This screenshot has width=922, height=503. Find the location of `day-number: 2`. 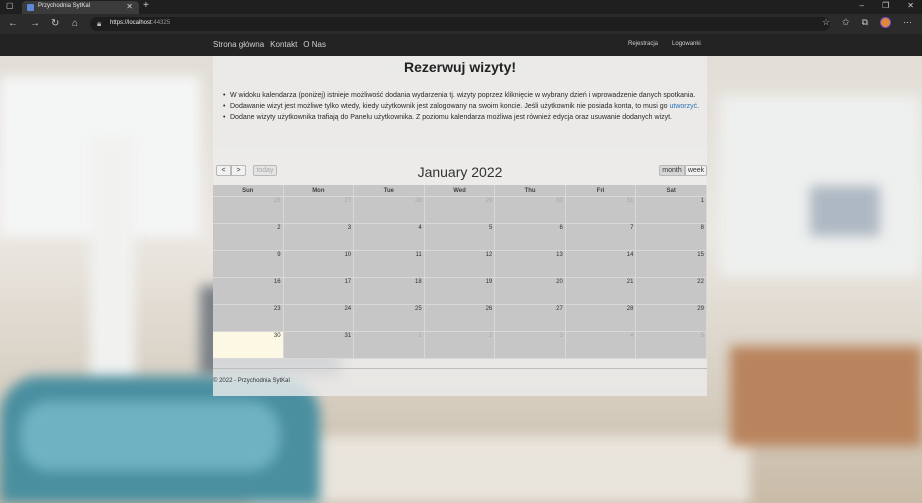

day-number: 2 is located at coordinates (279, 228).